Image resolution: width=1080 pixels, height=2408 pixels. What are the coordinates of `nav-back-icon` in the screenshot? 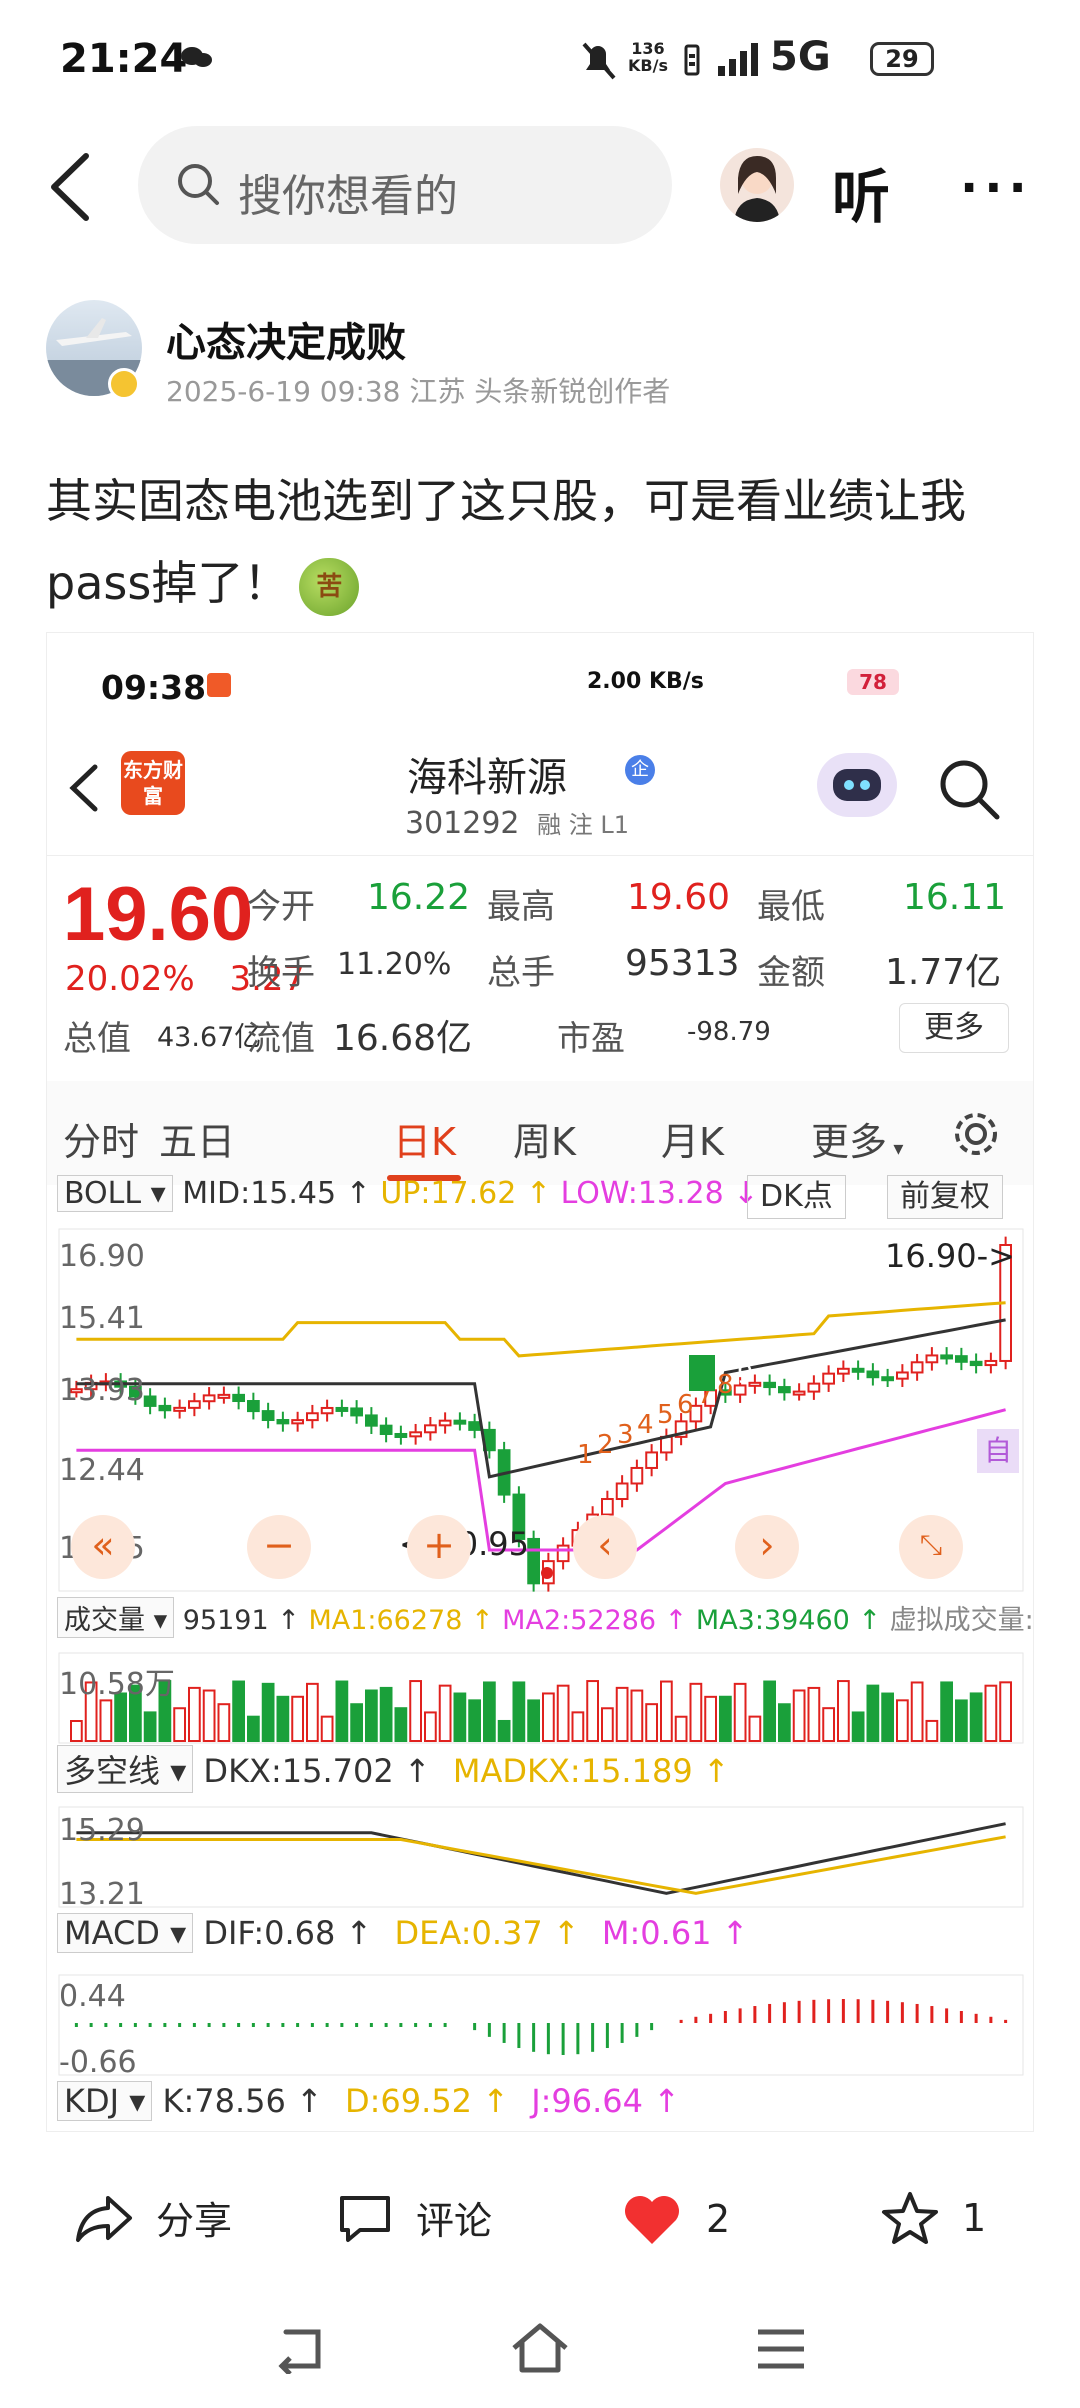 It's located at (300, 2349).